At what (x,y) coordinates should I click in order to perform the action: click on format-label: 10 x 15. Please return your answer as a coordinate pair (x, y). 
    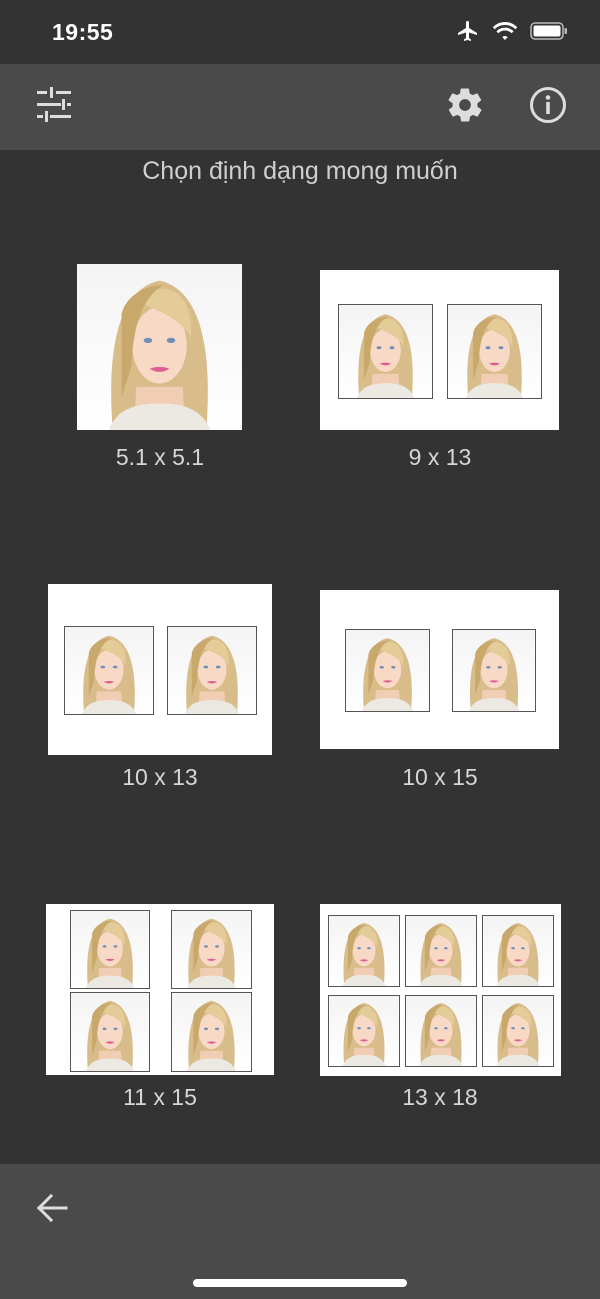
    Looking at the image, I should click on (440, 777).